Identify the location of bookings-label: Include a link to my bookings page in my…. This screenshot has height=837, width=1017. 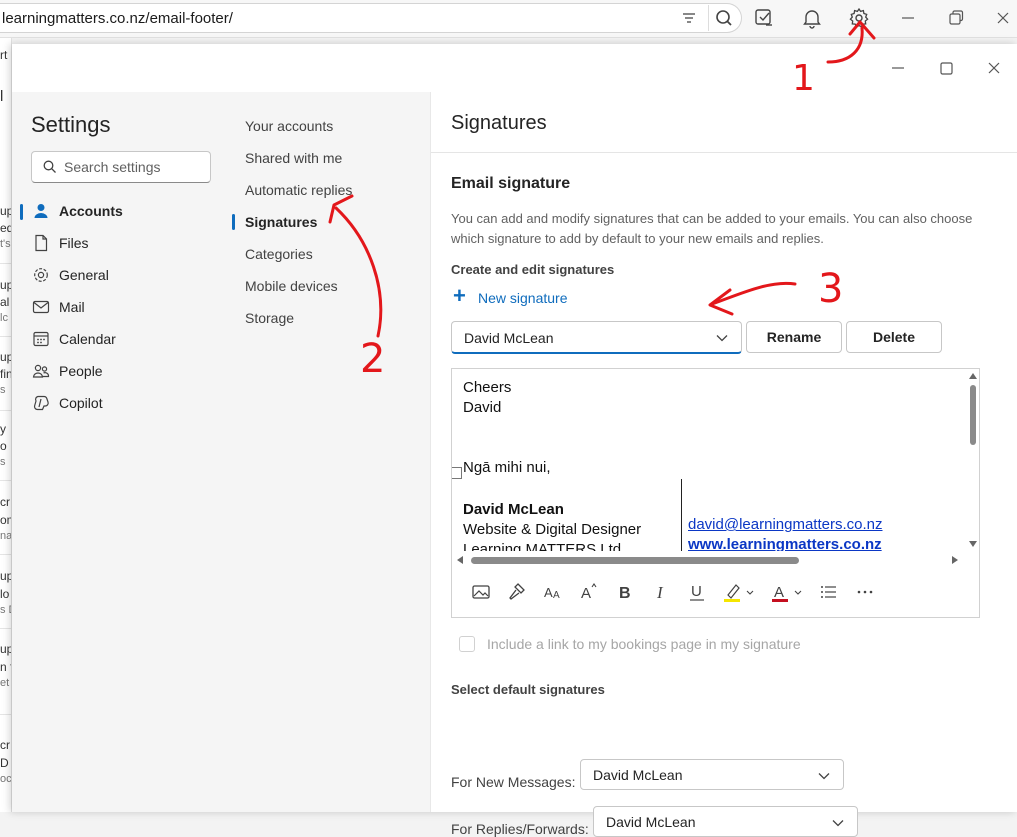
(644, 644).